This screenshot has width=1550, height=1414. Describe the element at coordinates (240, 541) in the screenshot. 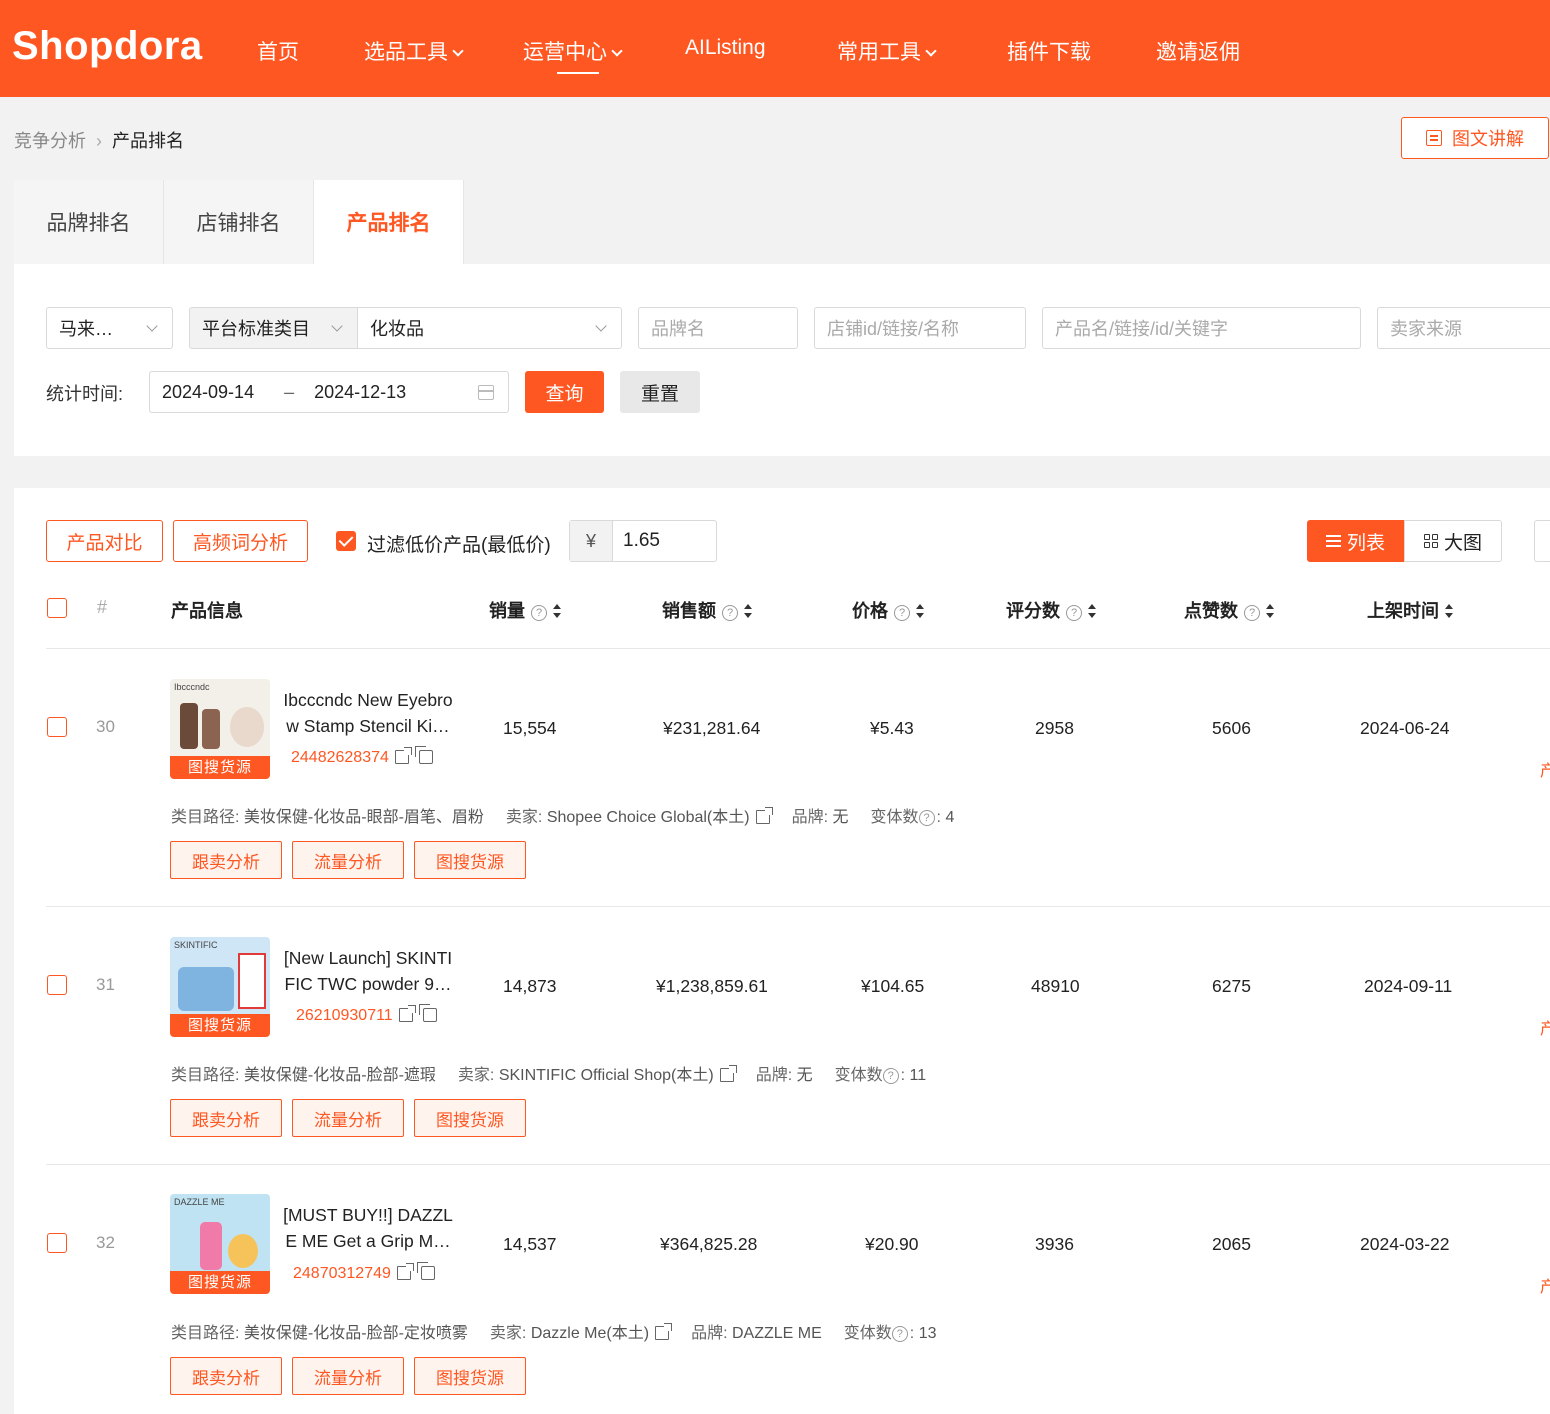

I see `keyword-analysis-button: 高频词分析` at that location.